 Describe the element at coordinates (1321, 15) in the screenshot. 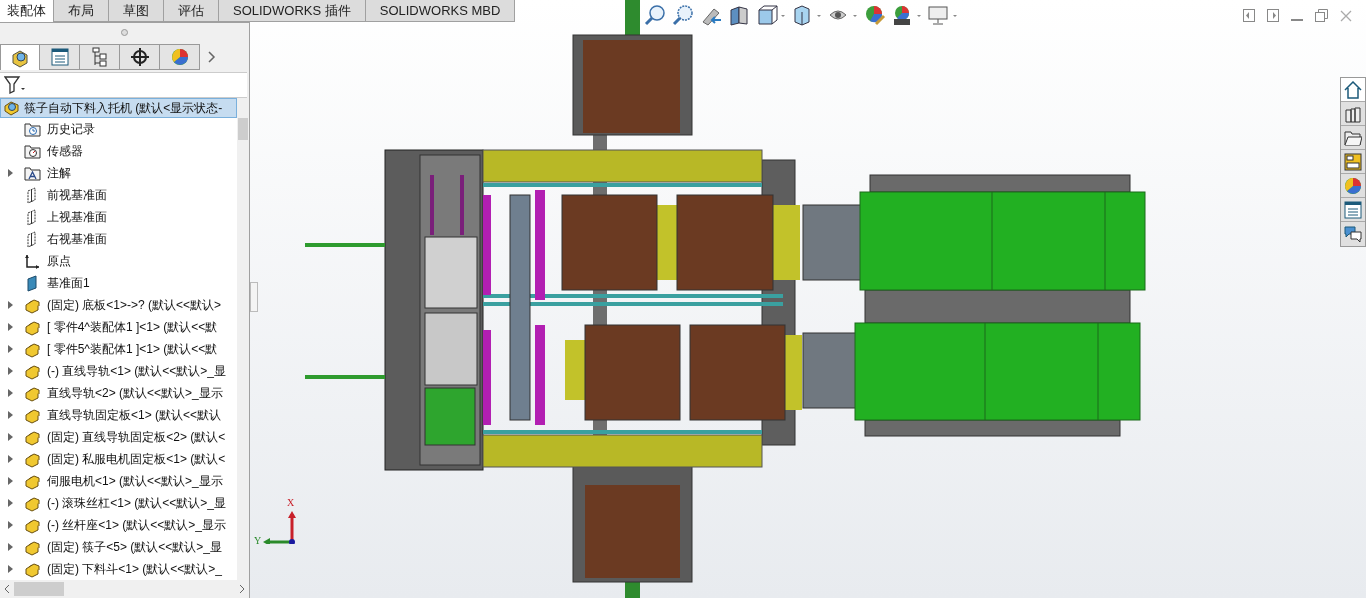

I see `restore-icon` at that location.